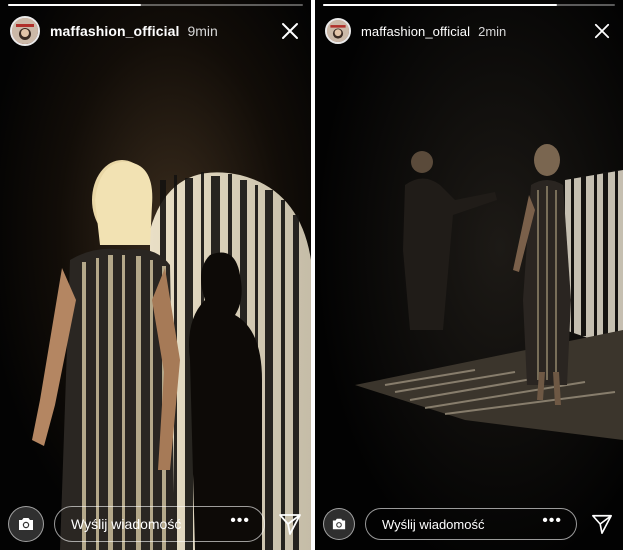 The image size is (623, 550). I want to click on story-header: maffashion_official 2min, so click(469, 31).